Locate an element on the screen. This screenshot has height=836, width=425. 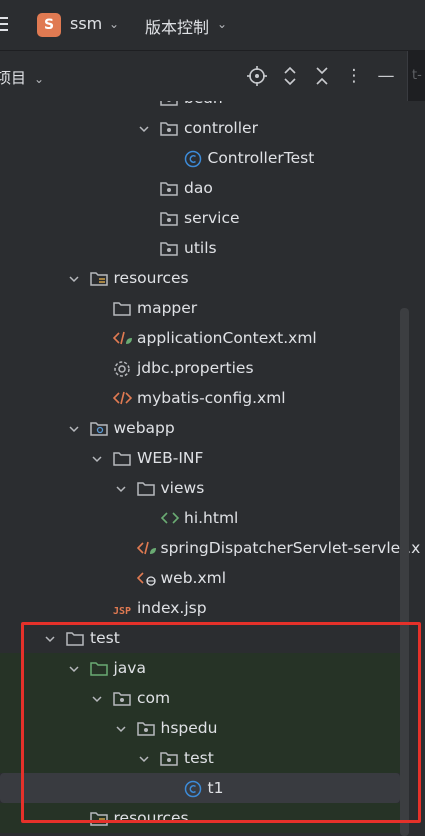
tree-item-label: mapper is located at coordinates (167, 308).